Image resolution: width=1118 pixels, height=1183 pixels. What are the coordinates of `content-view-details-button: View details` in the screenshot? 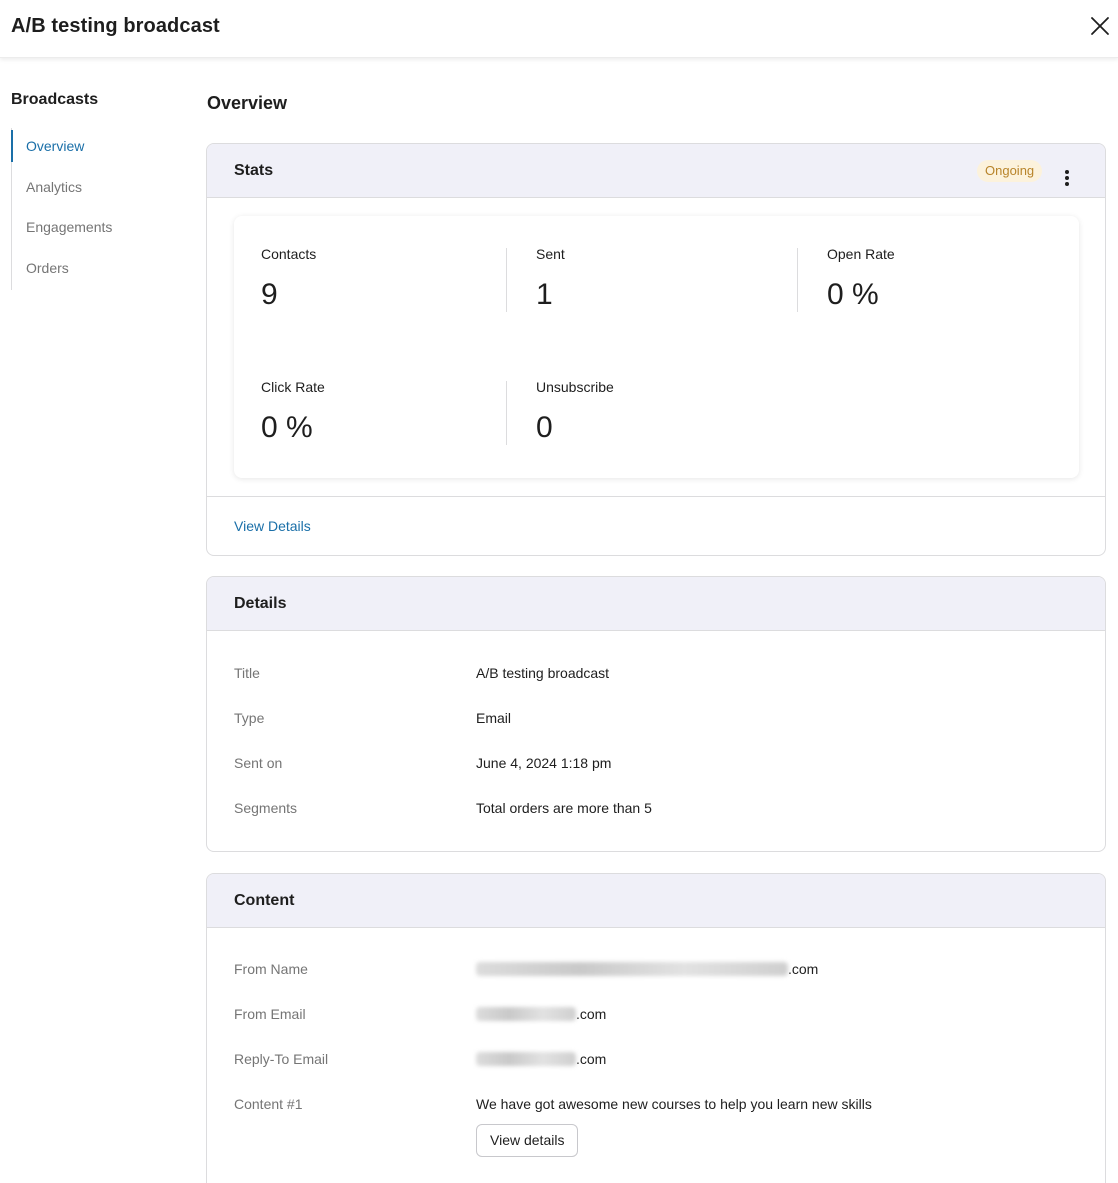 It's located at (527, 1140).